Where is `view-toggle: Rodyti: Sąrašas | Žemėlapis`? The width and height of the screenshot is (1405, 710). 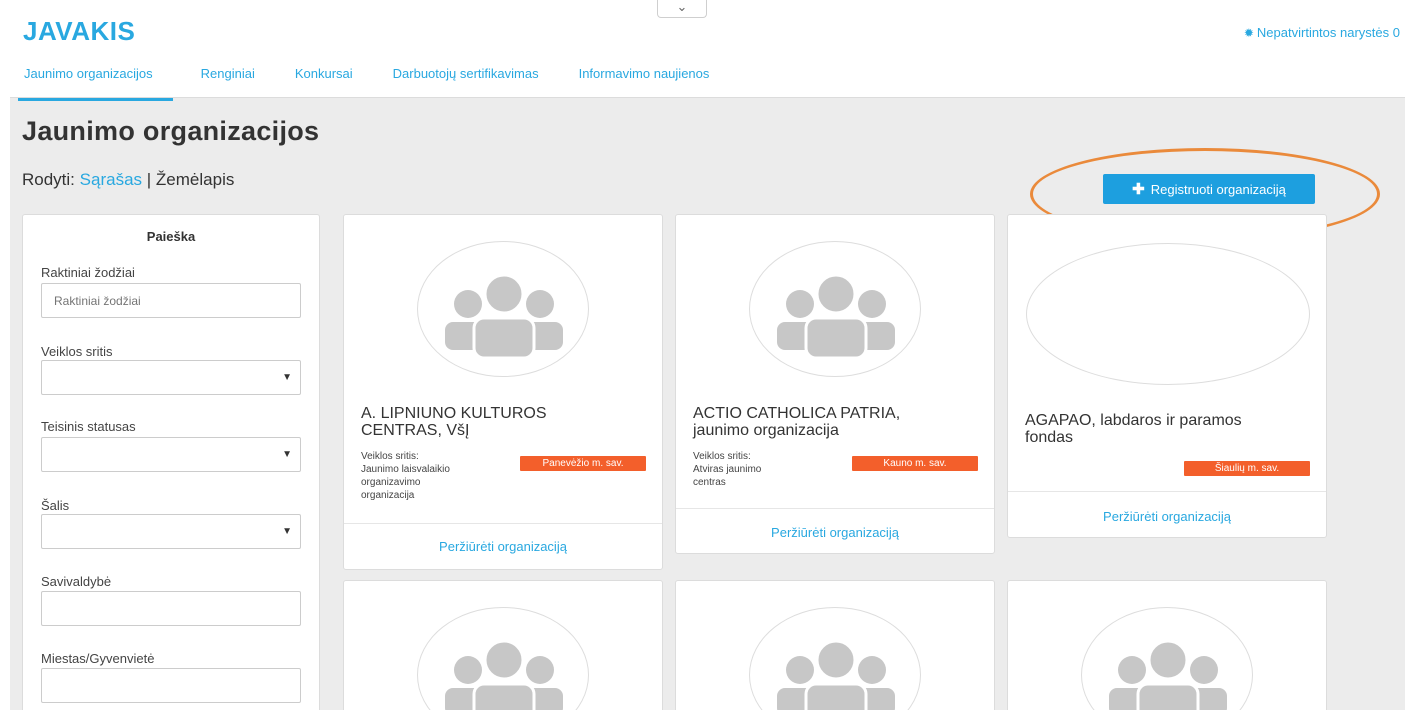 view-toggle: Rodyti: Sąrašas | Žemėlapis is located at coordinates (128, 180).